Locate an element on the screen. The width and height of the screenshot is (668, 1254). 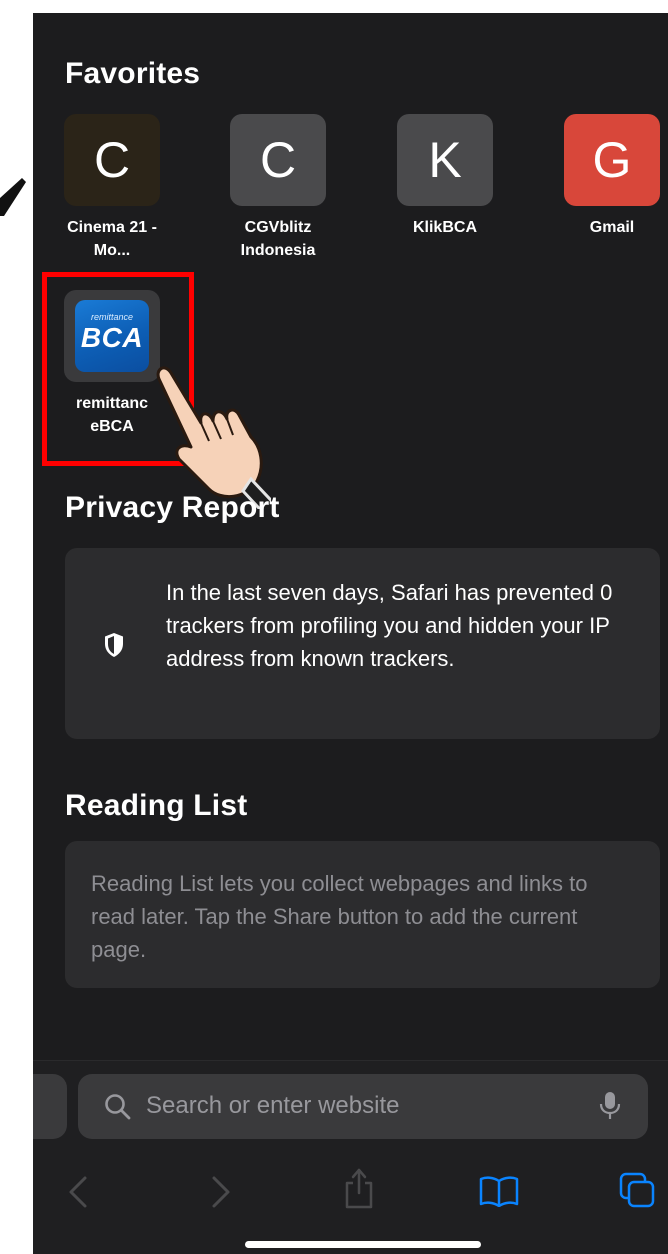
search-icon is located at coordinates (118, 1107).